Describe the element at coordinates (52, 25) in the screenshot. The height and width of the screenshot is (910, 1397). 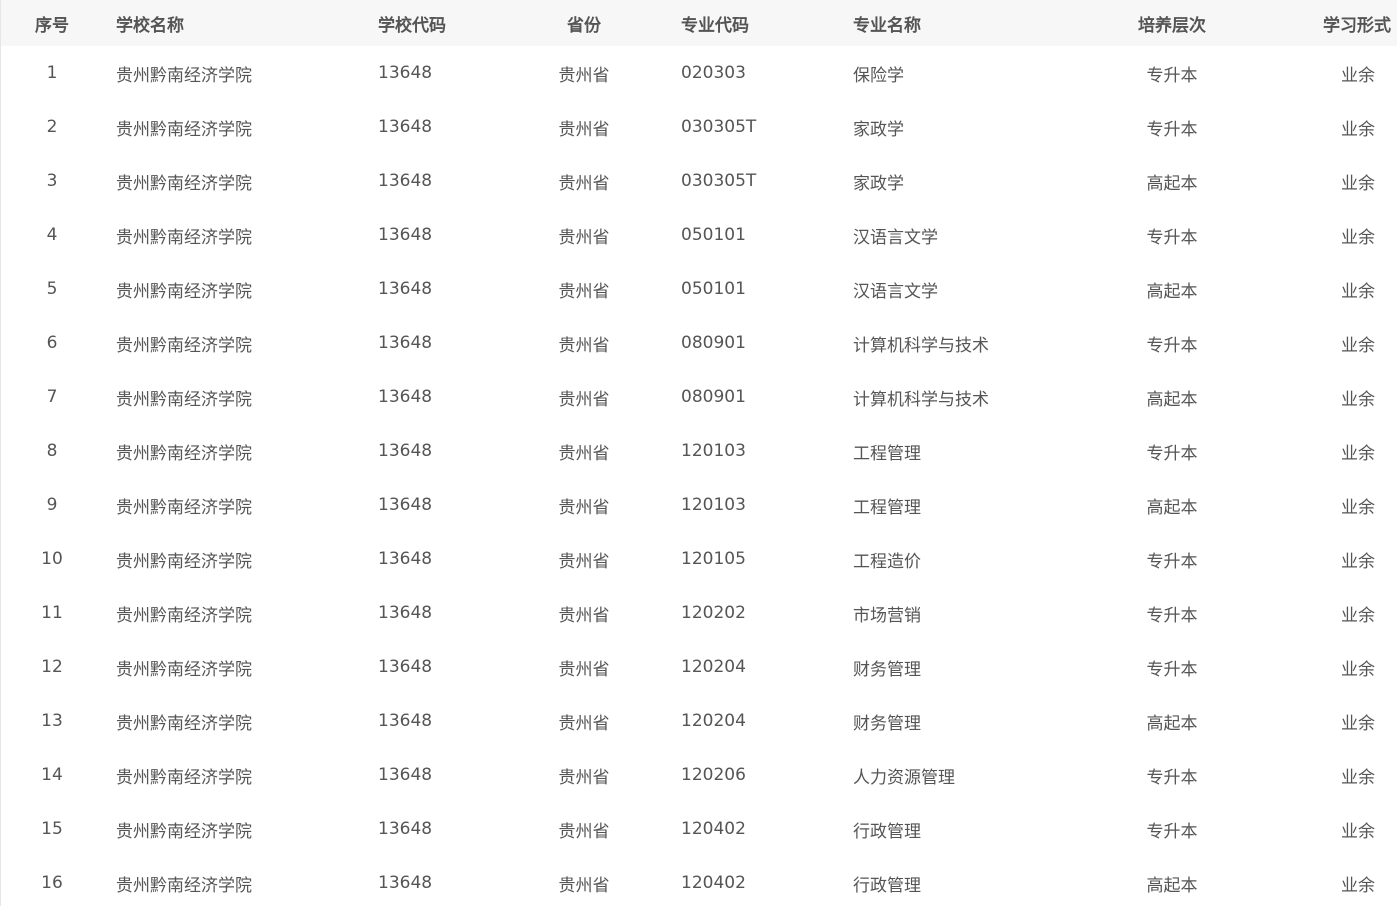
I see `header-index: 序号` at that location.